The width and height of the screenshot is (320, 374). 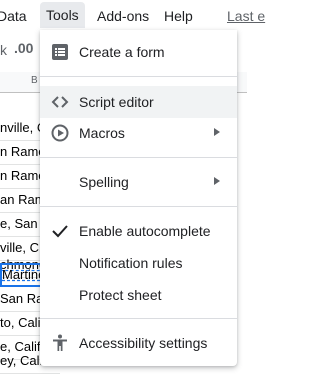 What do you see at coordinates (60, 343) in the screenshot?
I see `accessibility-icon` at bounding box center [60, 343].